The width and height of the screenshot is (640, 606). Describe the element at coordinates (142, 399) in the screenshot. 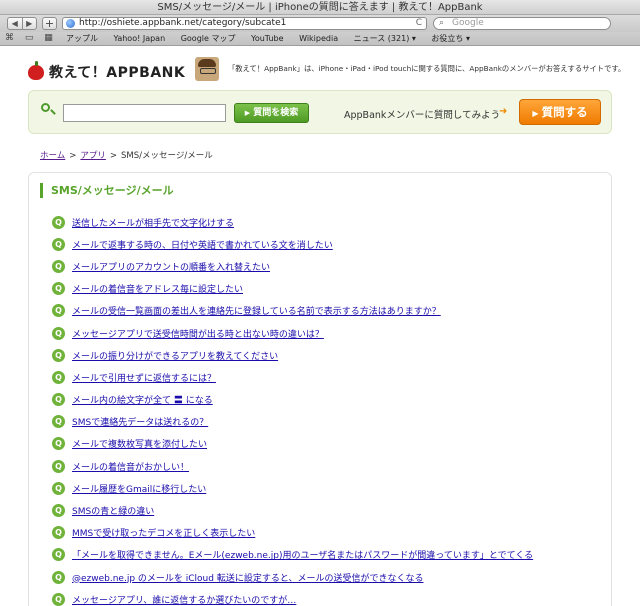

I see `question-link: メール内の絵文字が全て 〓 になる` at that location.